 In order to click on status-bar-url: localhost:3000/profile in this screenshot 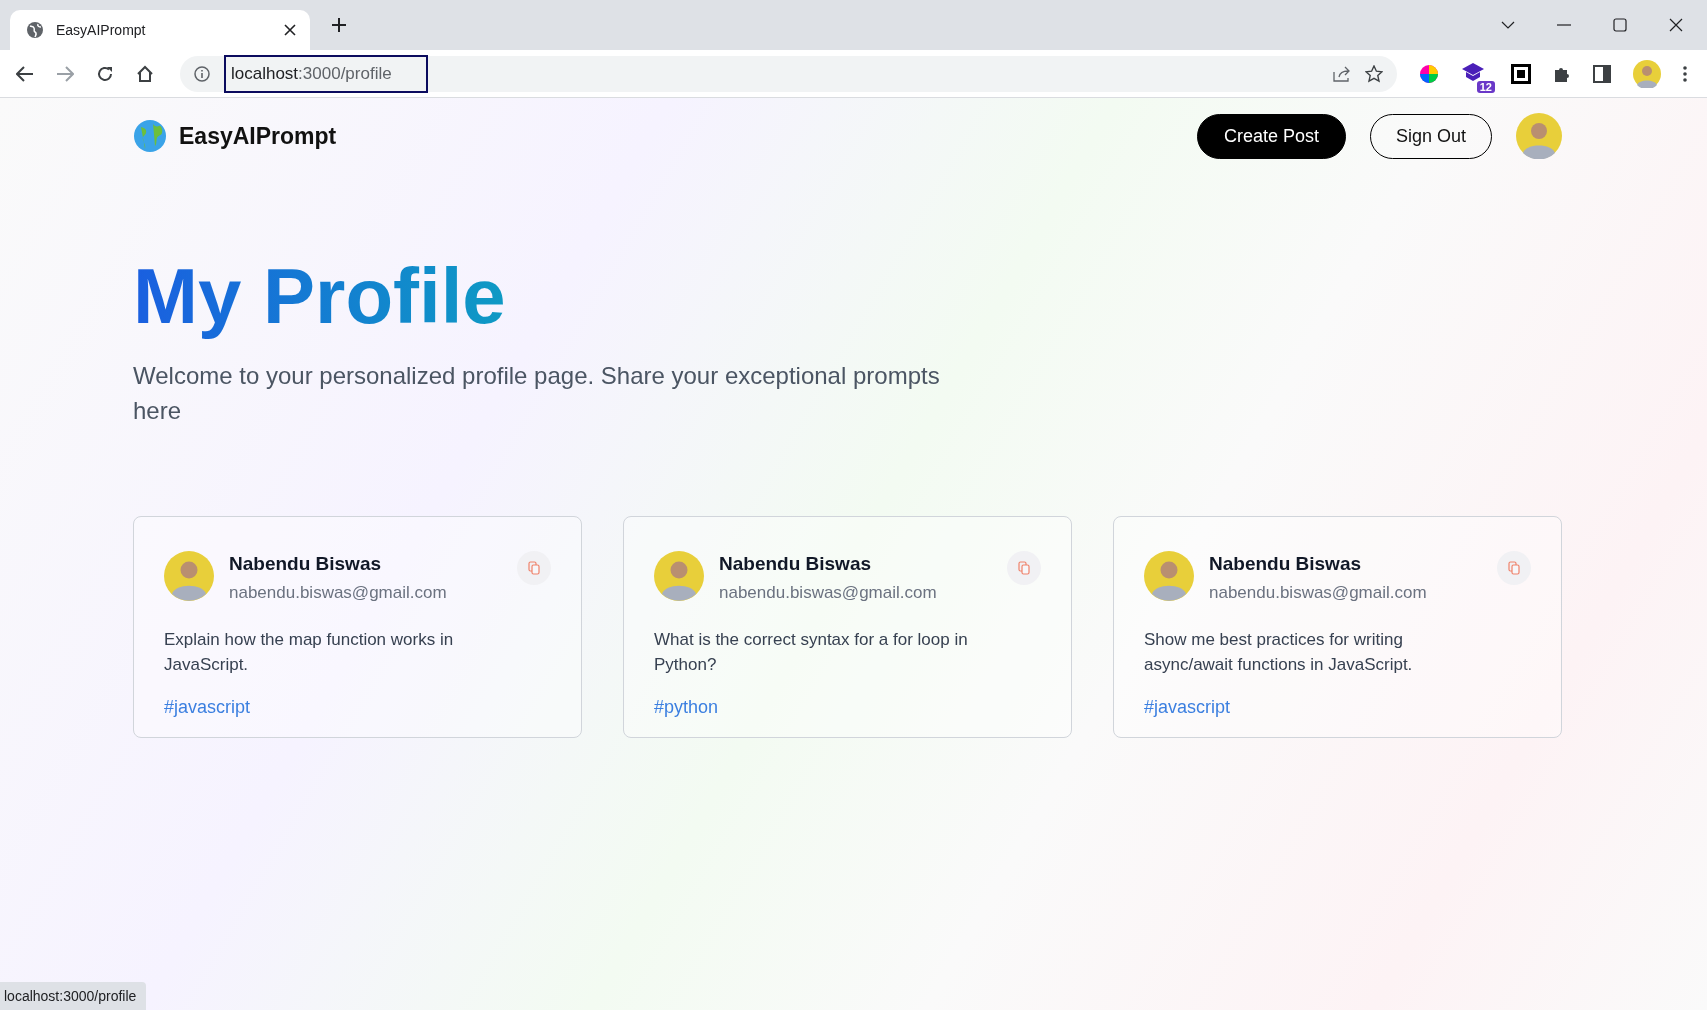, I will do `click(73, 996)`.